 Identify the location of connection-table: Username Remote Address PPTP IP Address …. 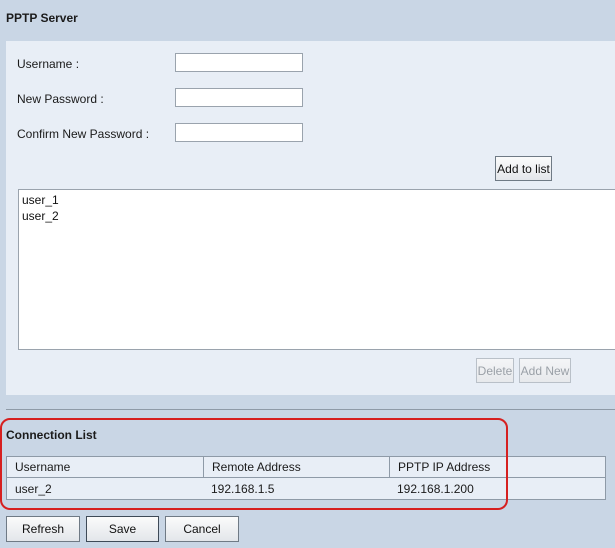
(306, 478).